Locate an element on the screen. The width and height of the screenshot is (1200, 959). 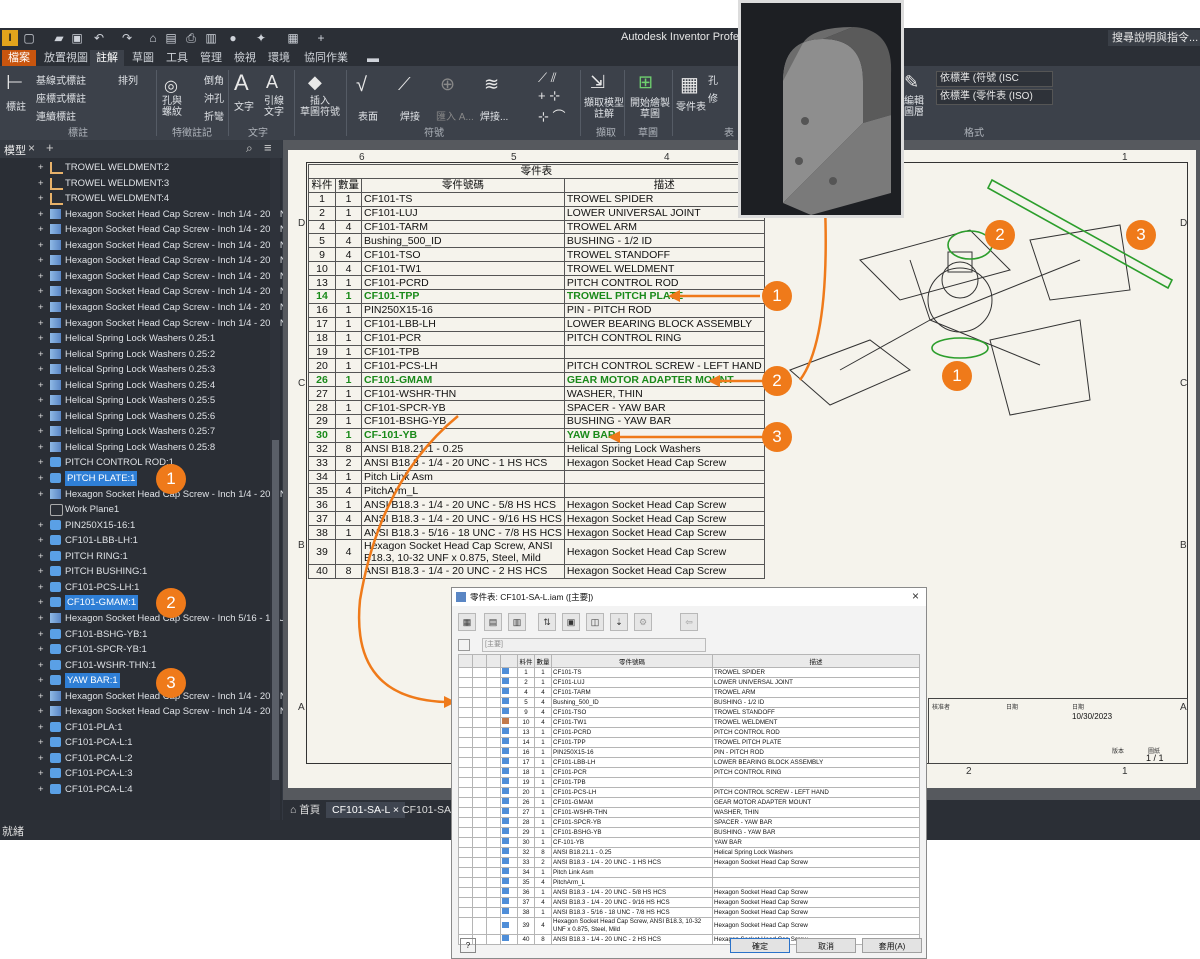
dialog-table-row: 2 1 CF101-LUJ LOWER UNIVERSAL JOINT is located at coordinates (689, 682).